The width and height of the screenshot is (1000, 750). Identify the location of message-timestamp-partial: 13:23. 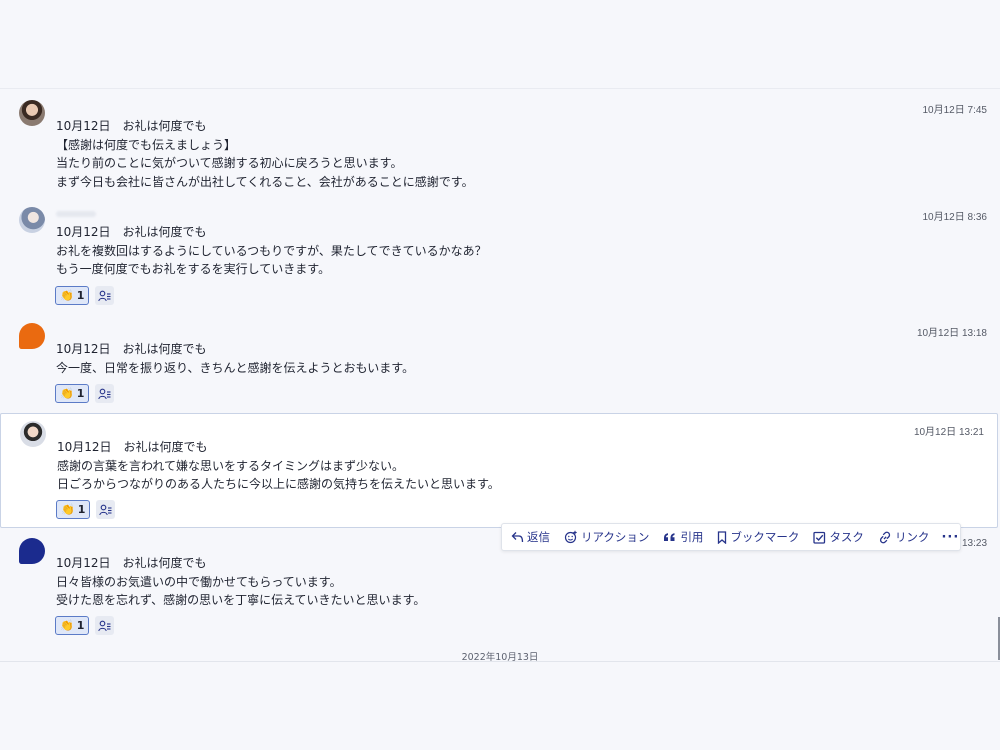
(975, 543).